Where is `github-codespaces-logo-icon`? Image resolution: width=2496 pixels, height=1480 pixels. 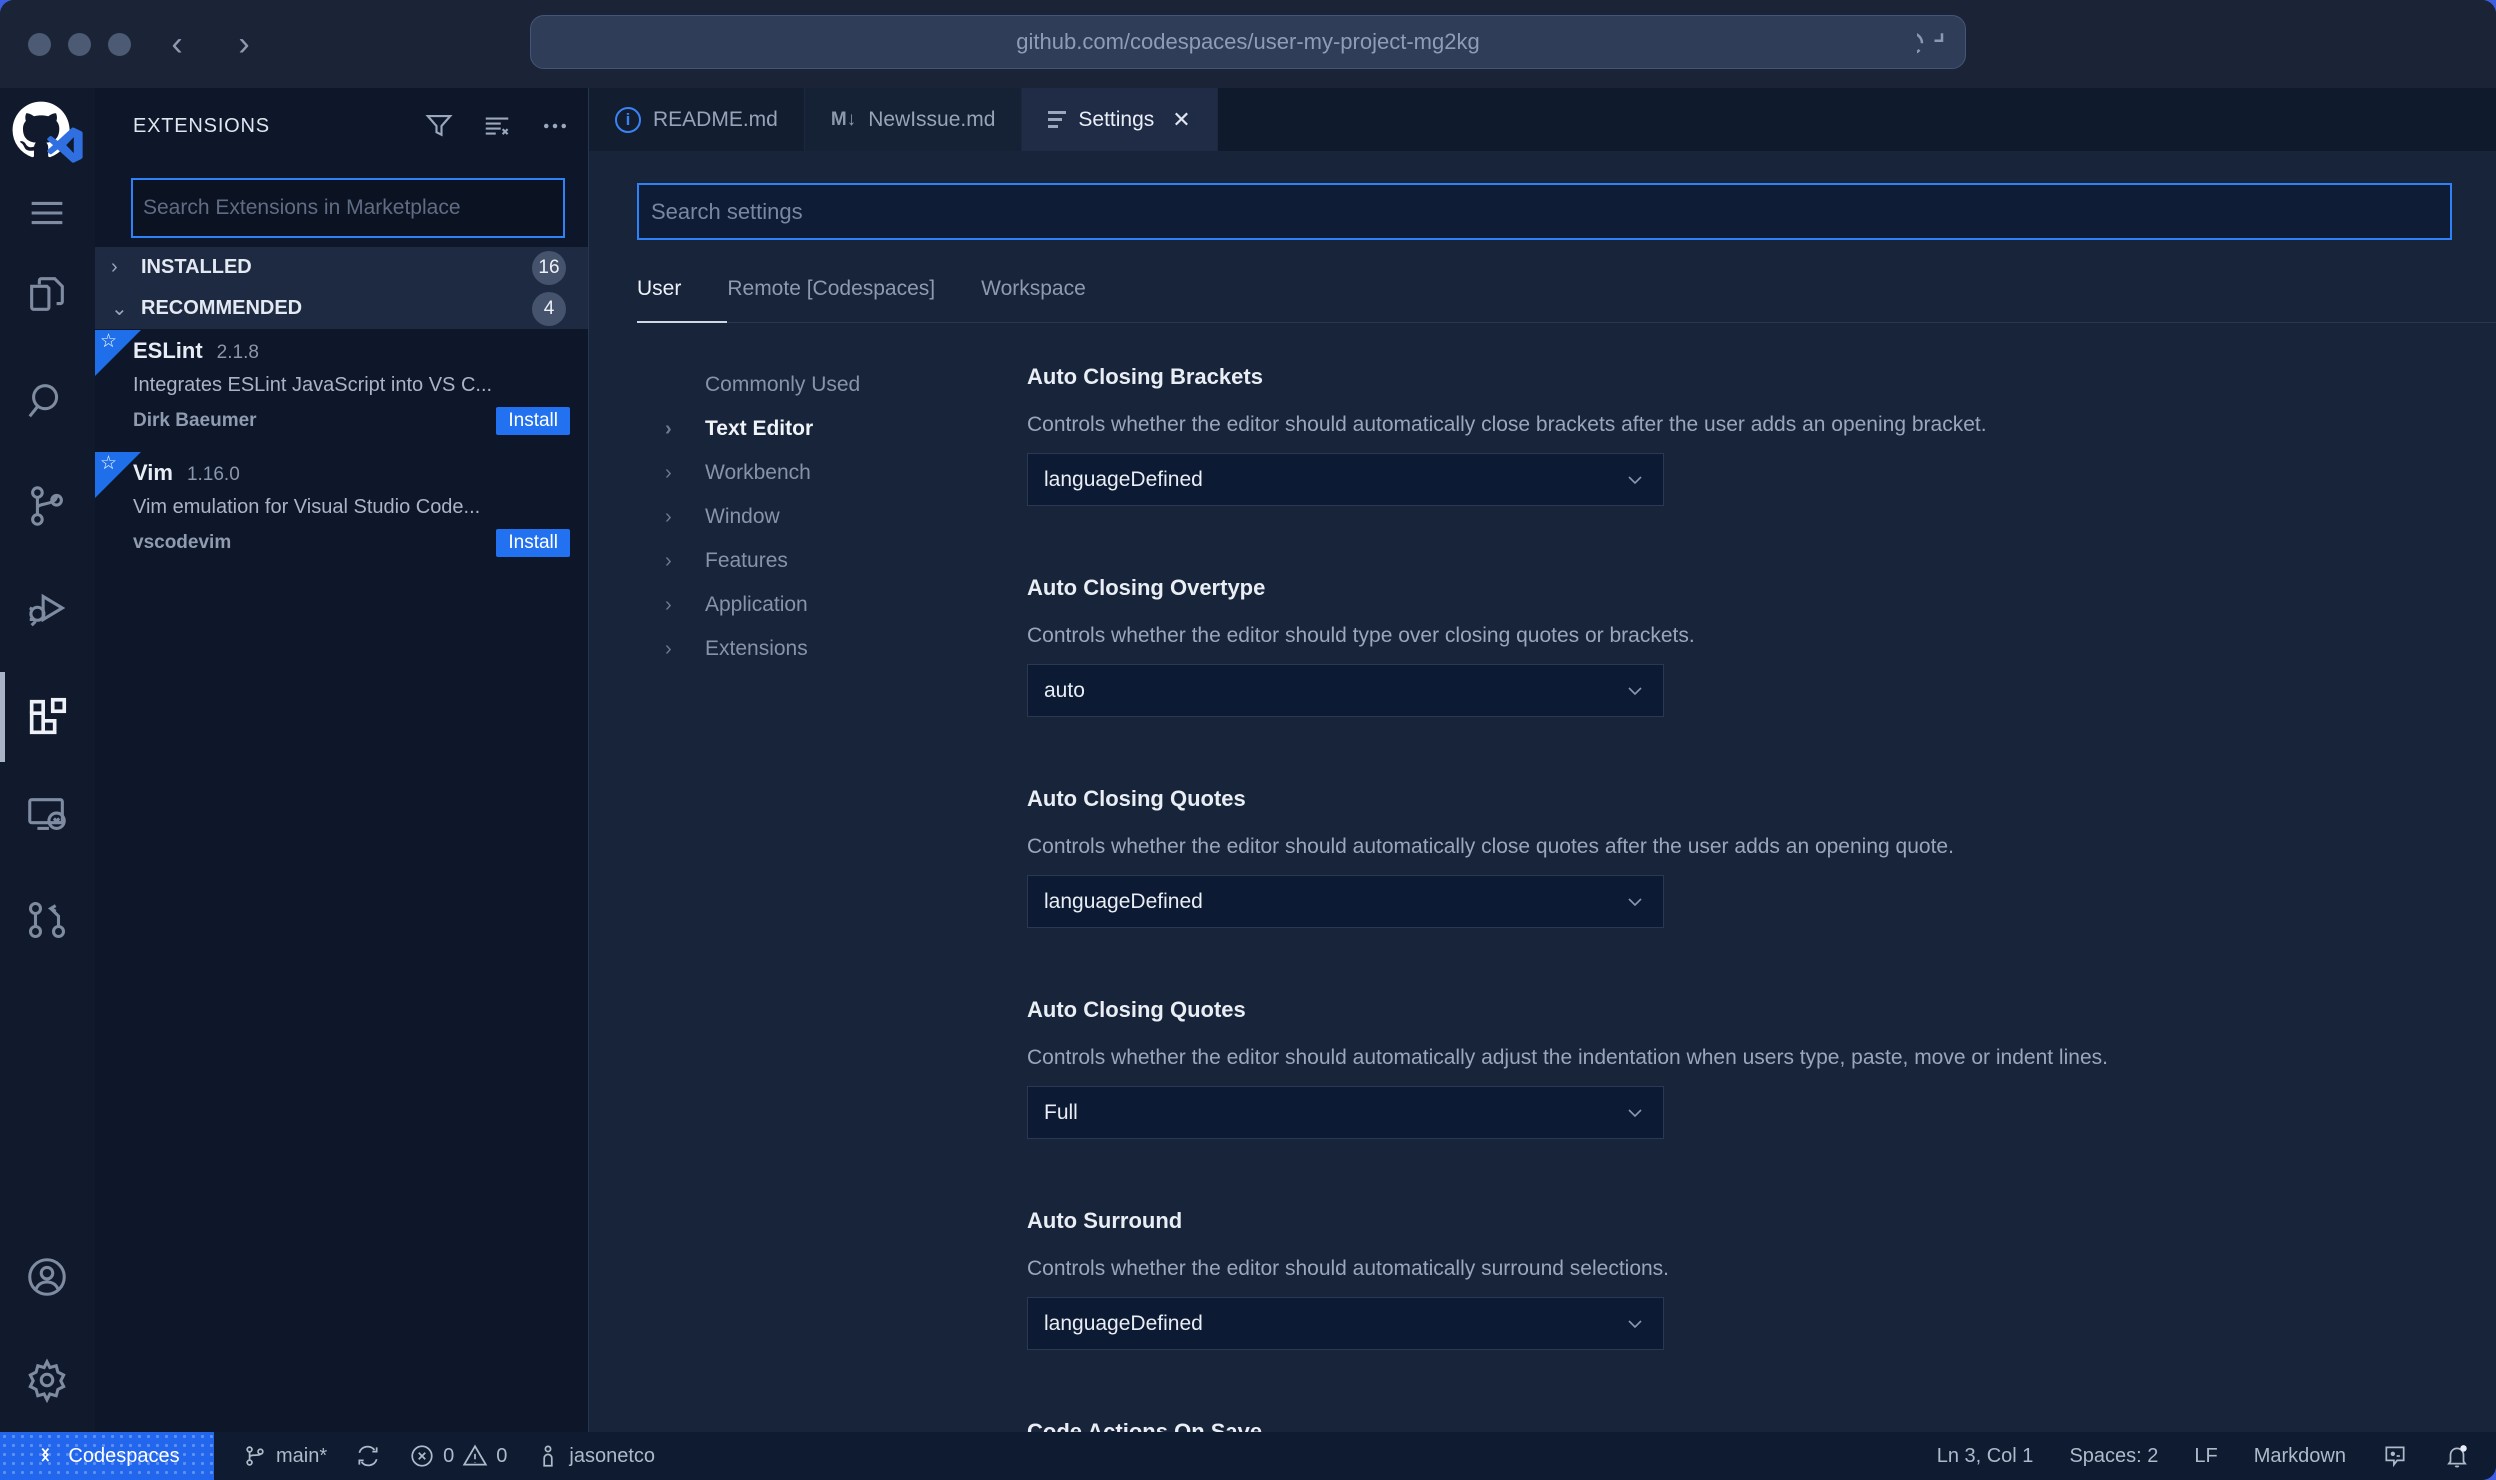
github-codespaces-logo-icon is located at coordinates (47, 132).